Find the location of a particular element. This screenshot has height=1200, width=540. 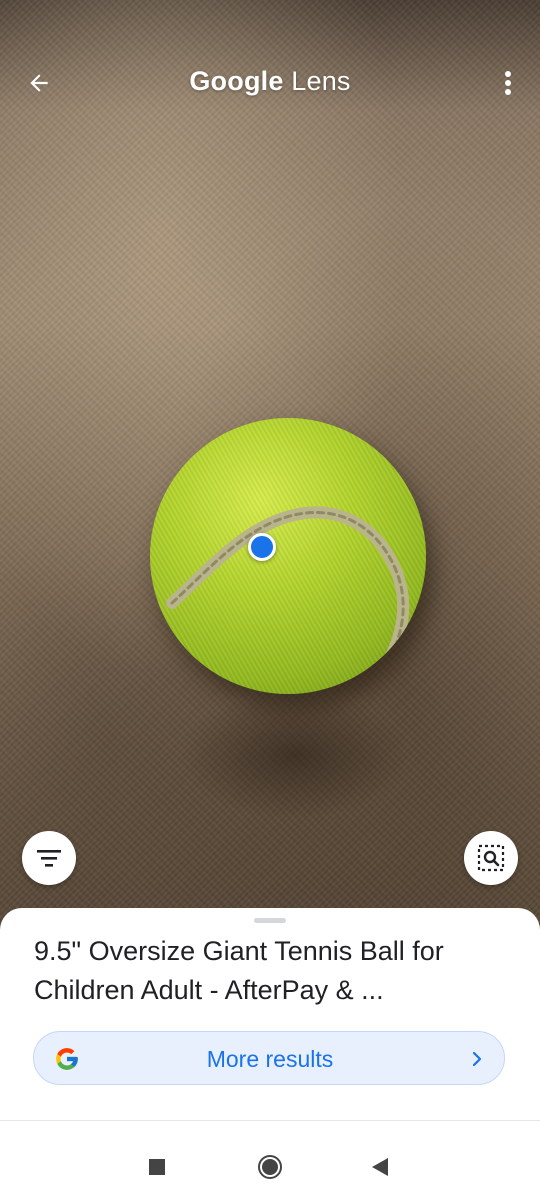

more-results-label: More results is located at coordinates (270, 1059).